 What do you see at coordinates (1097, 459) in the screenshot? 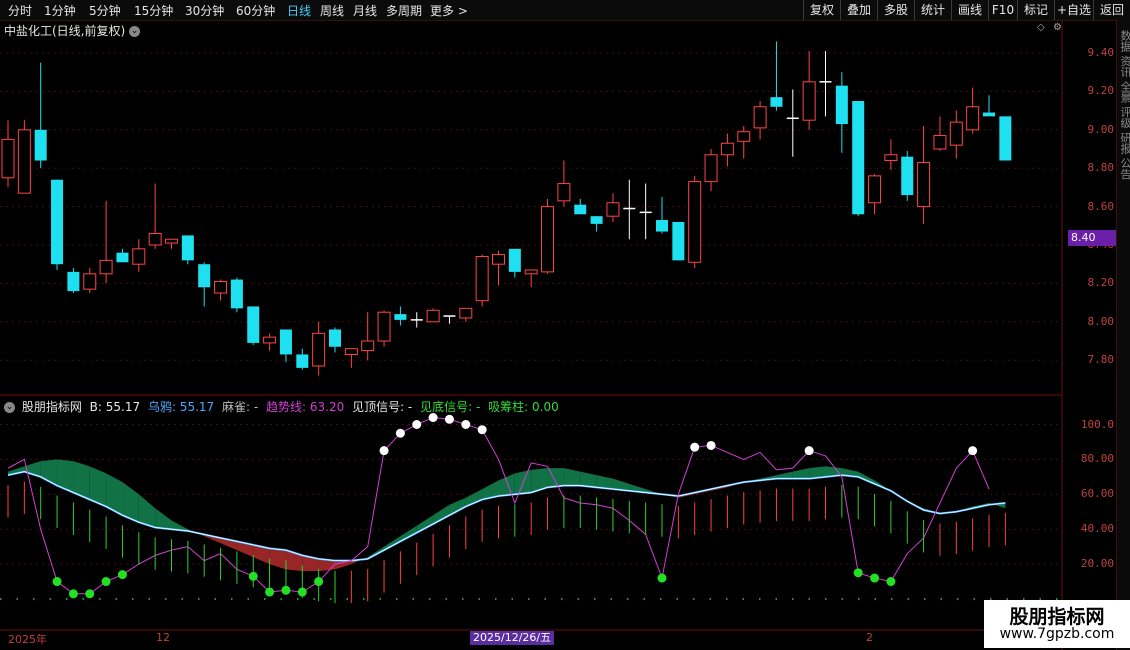
I see `indicator-tick-label: 80.00` at bounding box center [1097, 459].